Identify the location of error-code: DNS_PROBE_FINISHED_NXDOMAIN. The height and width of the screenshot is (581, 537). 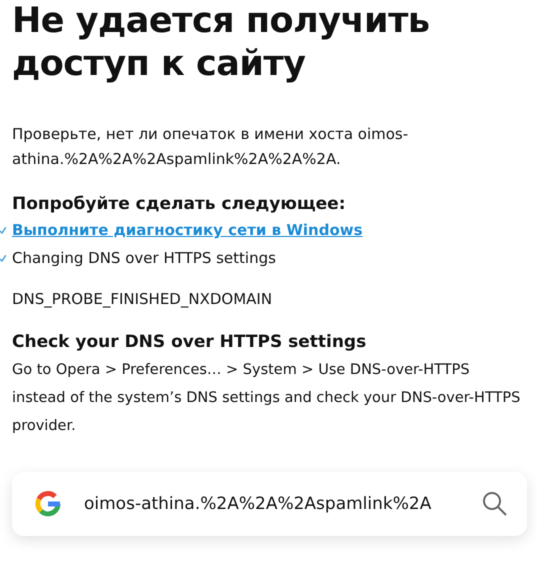
(143, 299).